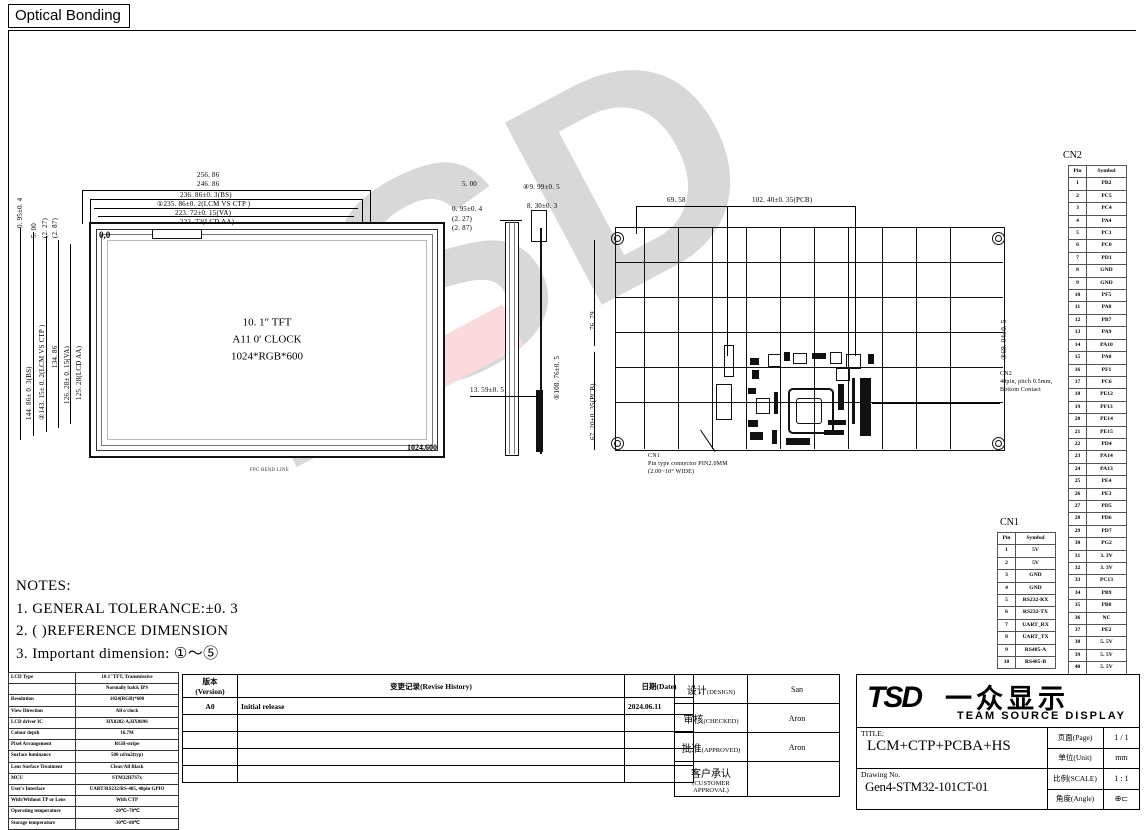 The height and width of the screenshot is (830, 1144). I want to click on pin-symbol: 5V, so click(1035, 551).